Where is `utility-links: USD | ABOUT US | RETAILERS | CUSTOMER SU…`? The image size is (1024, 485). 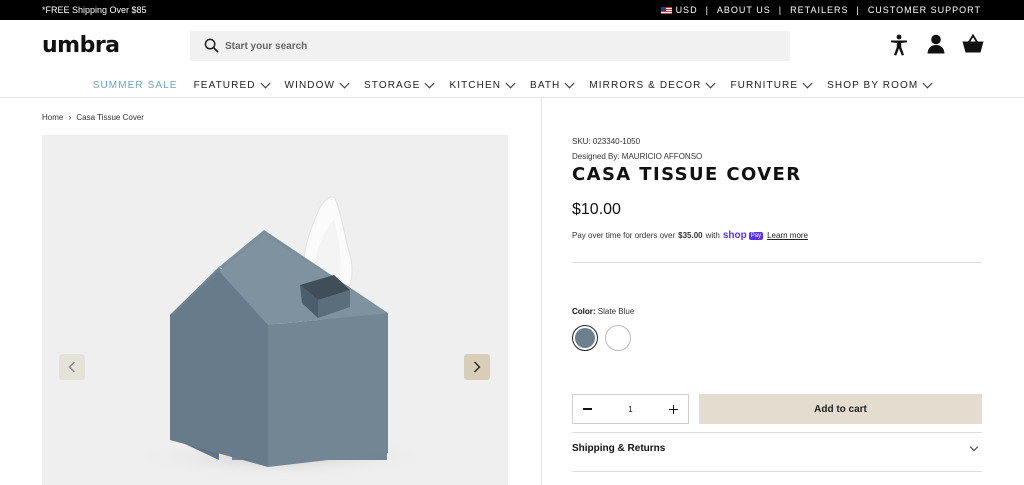 utility-links: USD | ABOUT US | RETAILERS | CUSTOMER SU… is located at coordinates (820, 10).